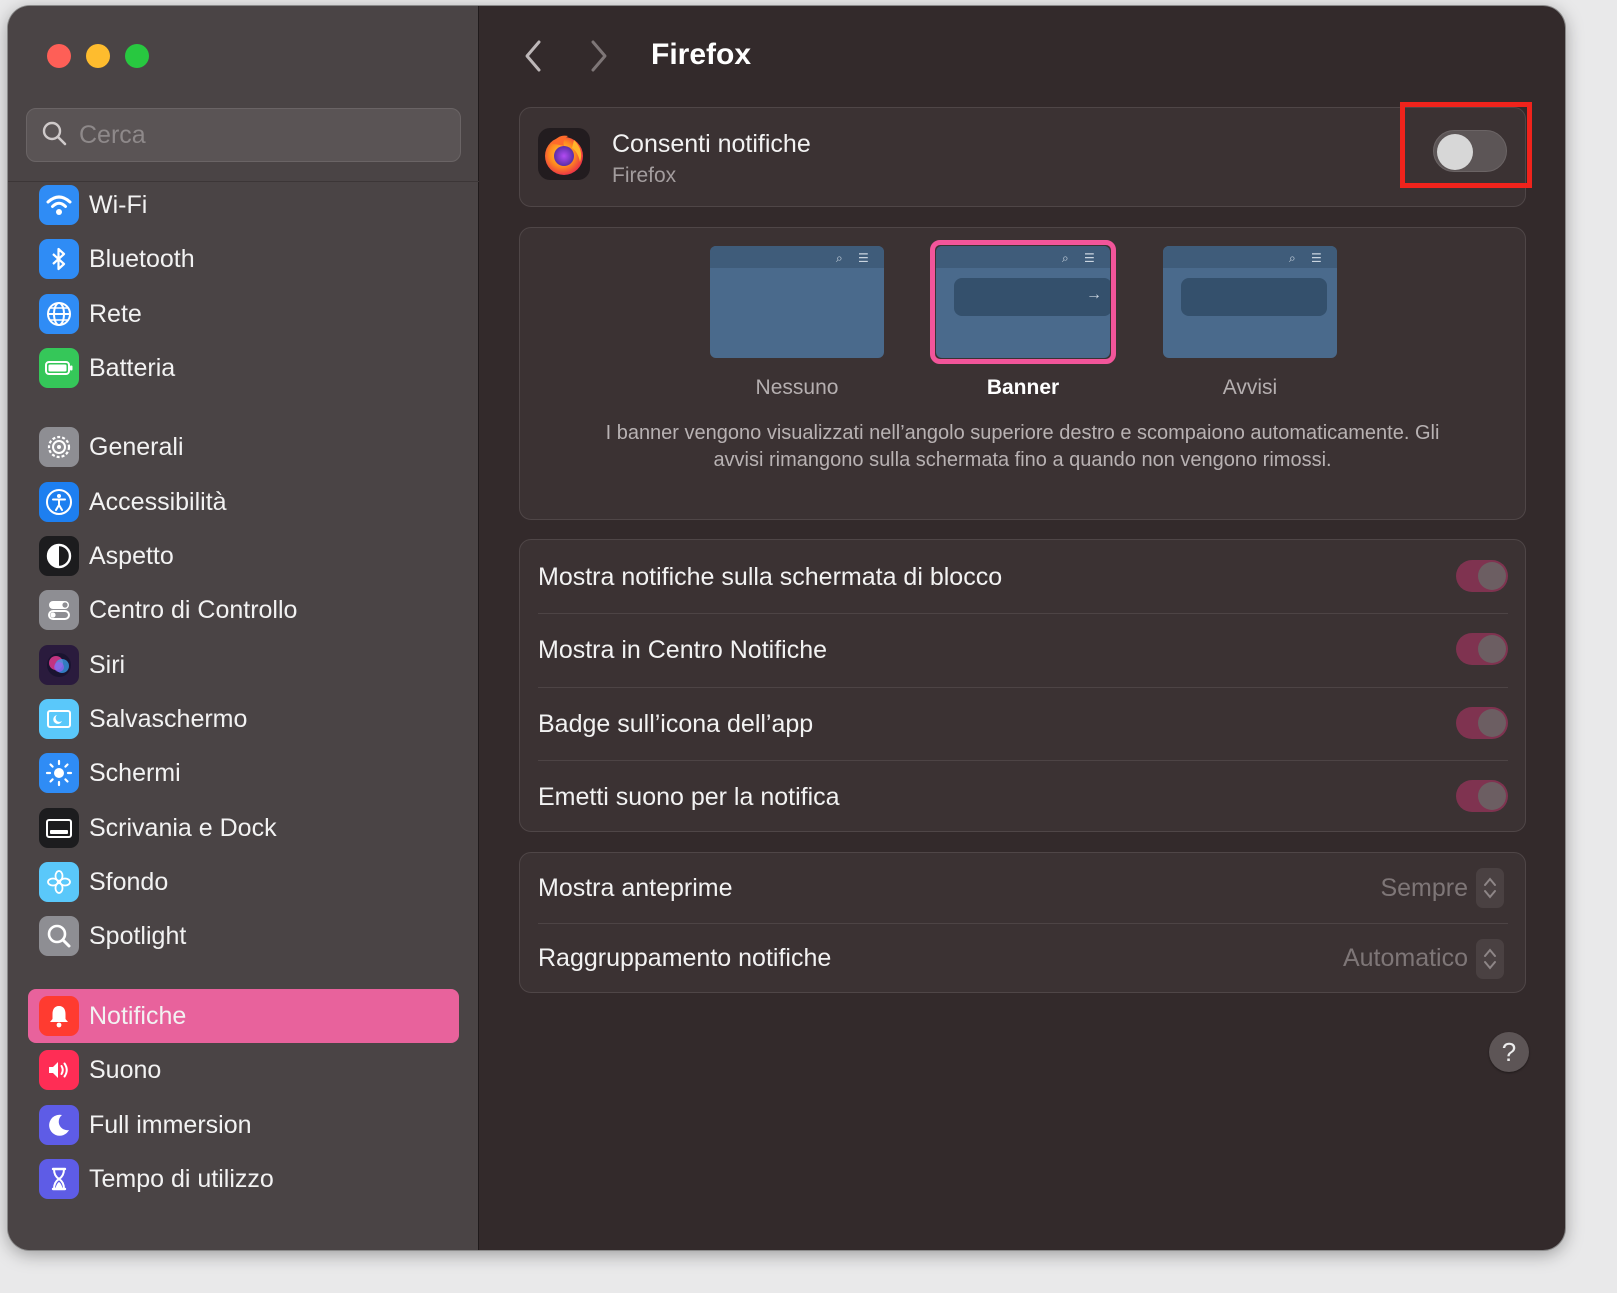  What do you see at coordinates (243, 205) in the screenshot?
I see `sidebar-item-wifi: Wi-Fi` at bounding box center [243, 205].